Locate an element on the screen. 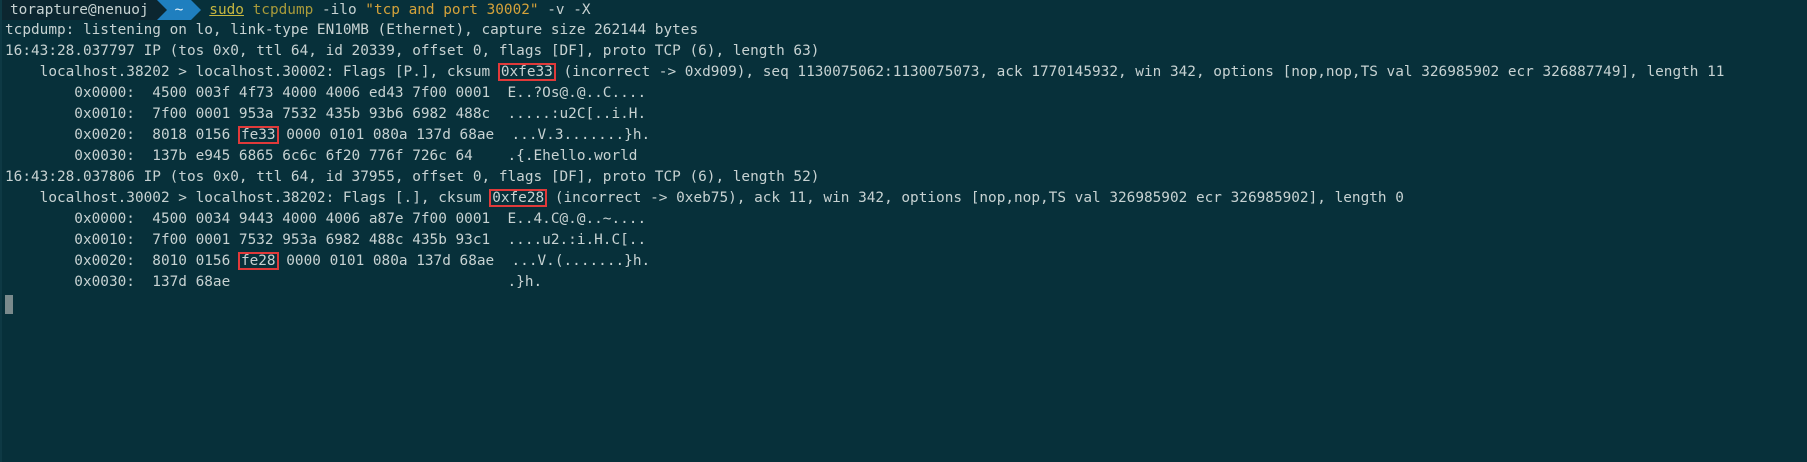 Image resolution: width=1807 pixels, height=462 pixels. packet2-hex-cksum-highlight: fe28 is located at coordinates (258, 261).